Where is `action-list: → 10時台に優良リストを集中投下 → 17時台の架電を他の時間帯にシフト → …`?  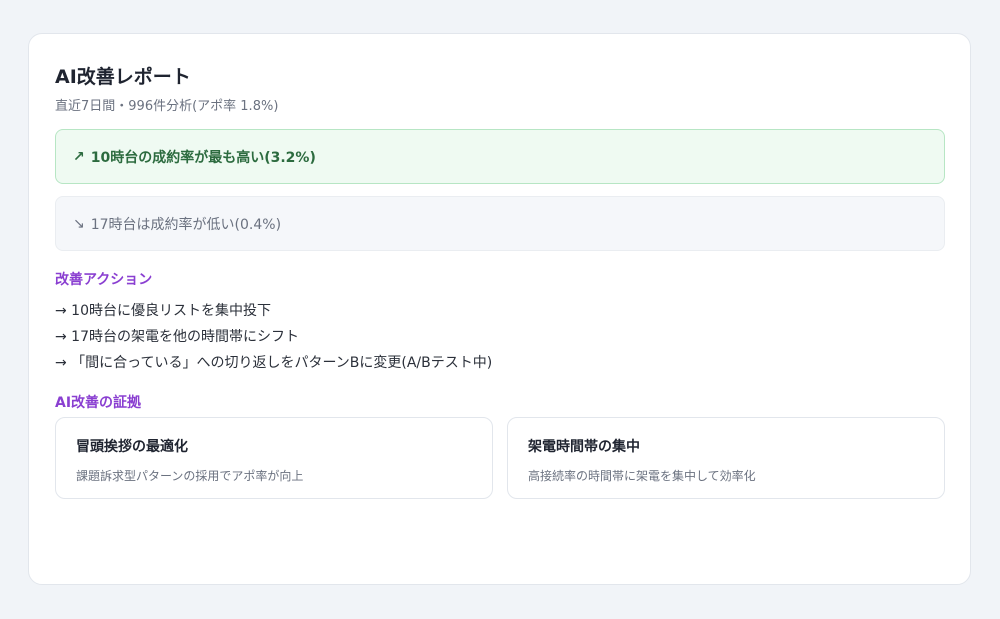 action-list: → 10時台に優良リストを集中投下 → 17時台の架電を他の時間帯にシフト → … is located at coordinates (273, 337).